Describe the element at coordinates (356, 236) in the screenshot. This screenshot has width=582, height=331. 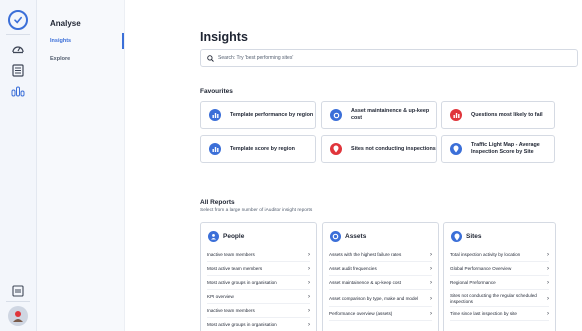
I see `card-title: Assets` at that location.